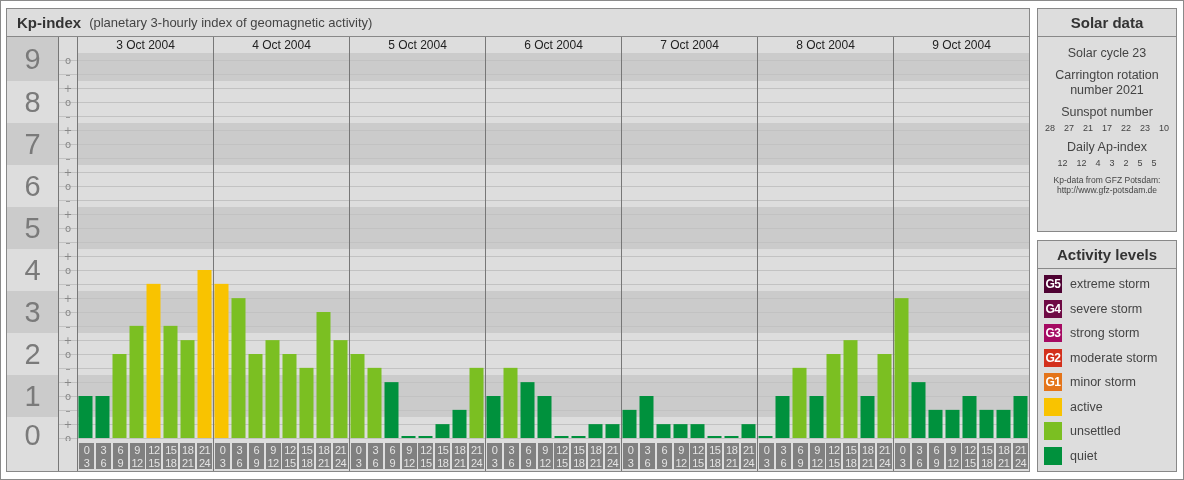 This screenshot has height=480, width=1184. Describe the element at coordinates (1053, 284) in the screenshot. I see `storm-level-badge: G5` at that location.